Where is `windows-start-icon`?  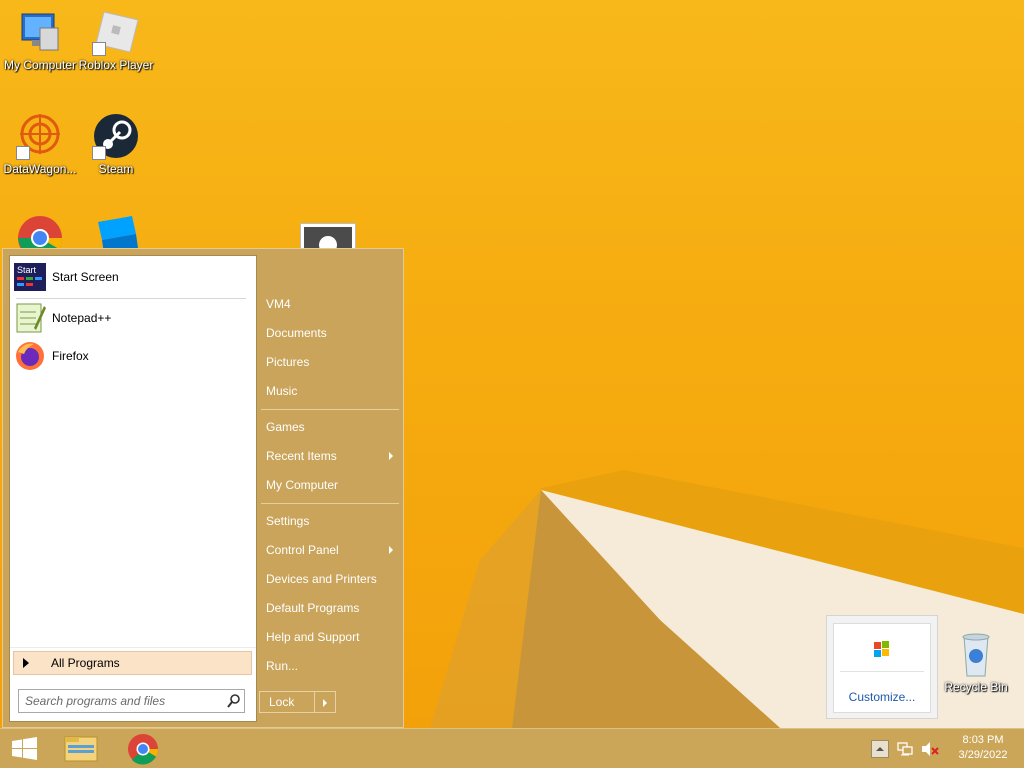 windows-start-icon is located at coordinates (24, 748).